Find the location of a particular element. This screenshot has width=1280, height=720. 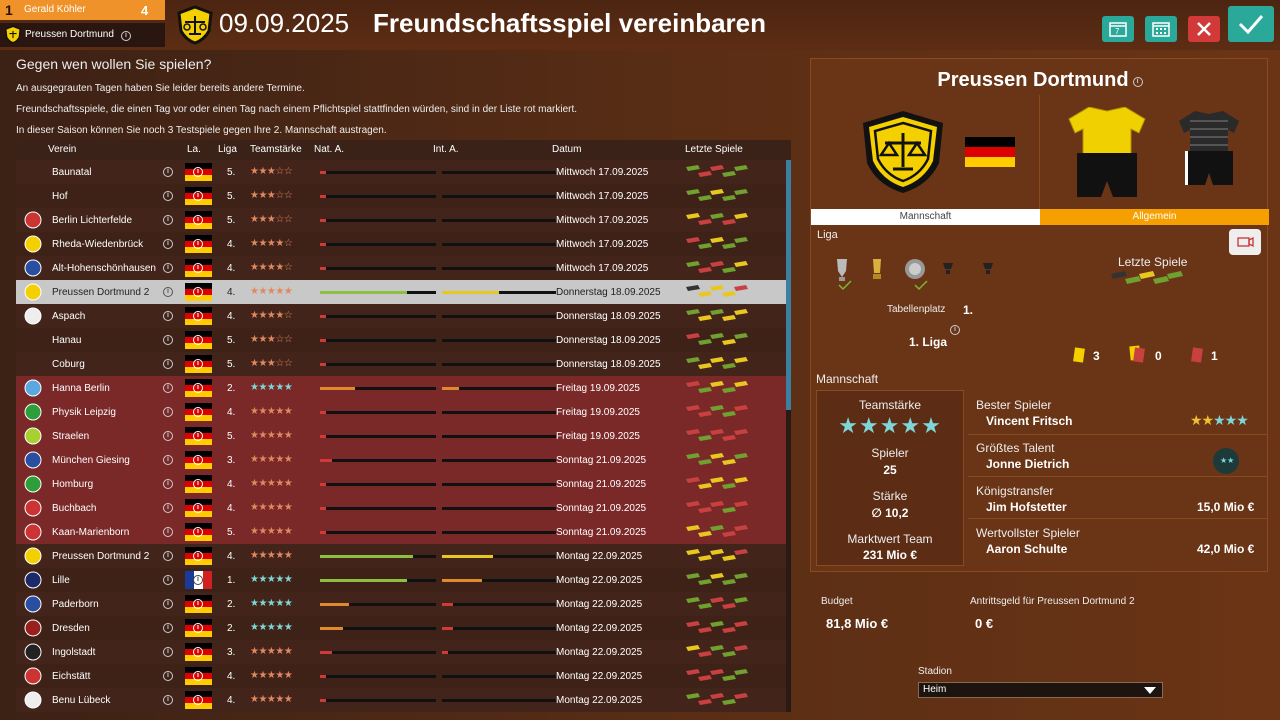

table-row: Straelen i i 5. ★★★★★ Freitag 19.09.2025 is located at coordinates (401, 436).